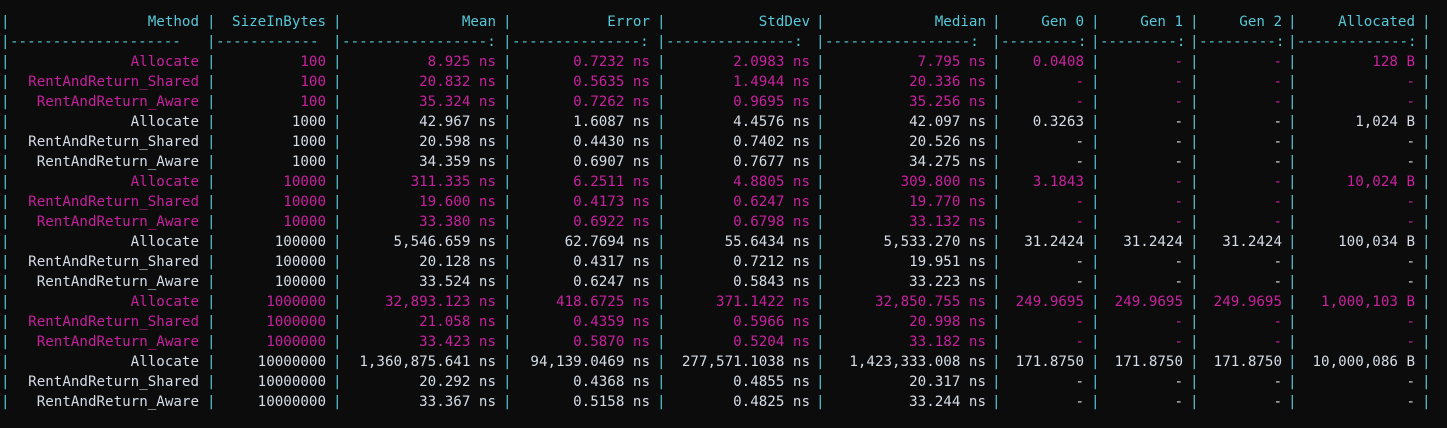 The height and width of the screenshot is (428, 1447). I want to click on gen0-cell: 0.3263, so click(1058, 122).